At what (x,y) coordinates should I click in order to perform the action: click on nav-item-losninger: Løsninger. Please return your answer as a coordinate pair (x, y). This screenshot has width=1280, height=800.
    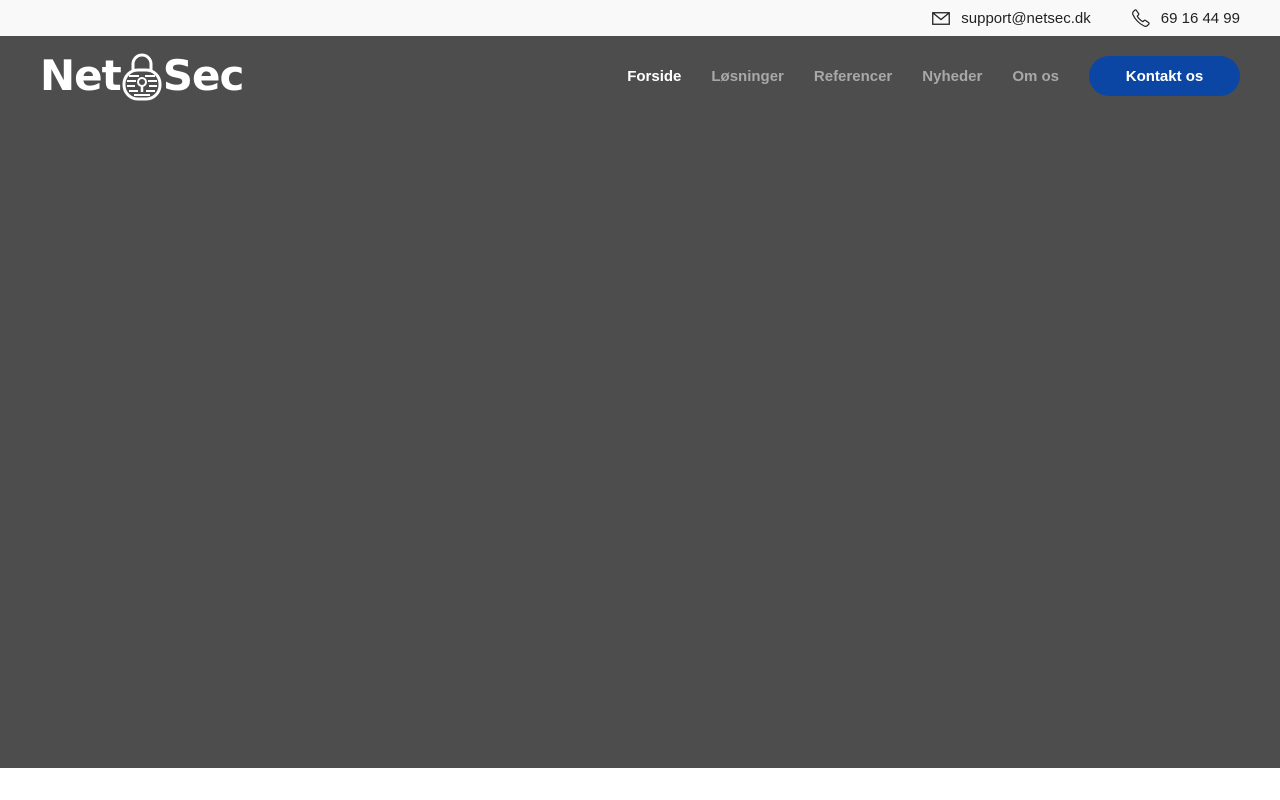
    Looking at the image, I should click on (747, 76).